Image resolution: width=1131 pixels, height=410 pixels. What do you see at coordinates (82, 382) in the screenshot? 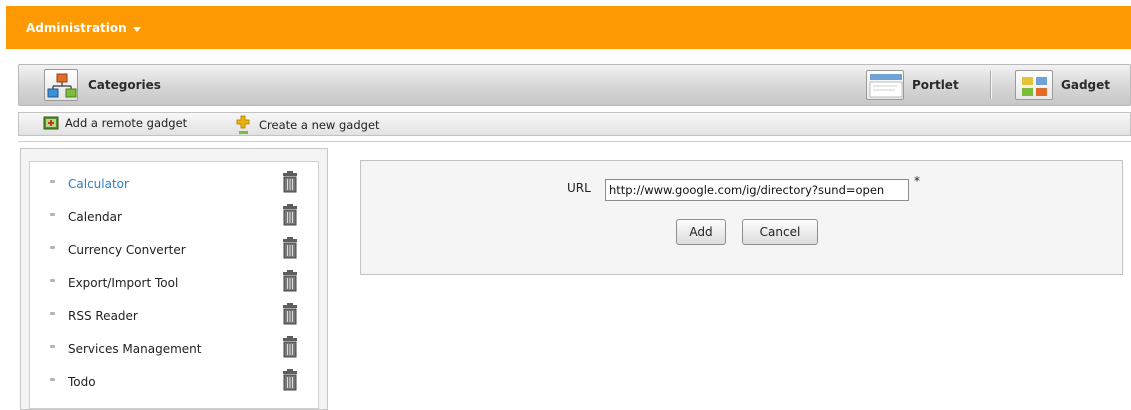
I see `gadget-name-link: Todo` at bounding box center [82, 382].